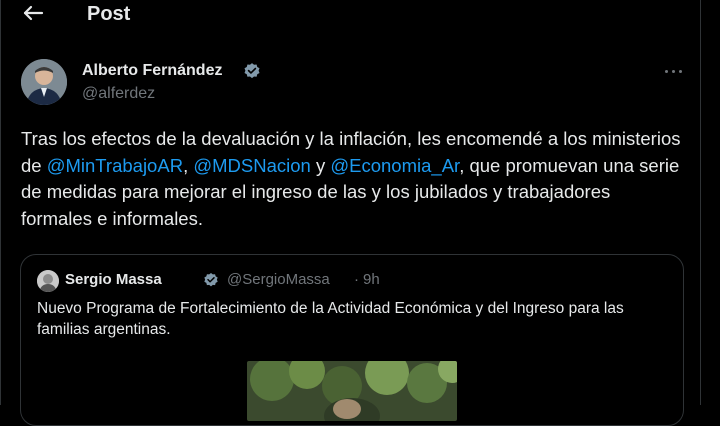  I want to click on quoted-post-image, so click(352, 391).